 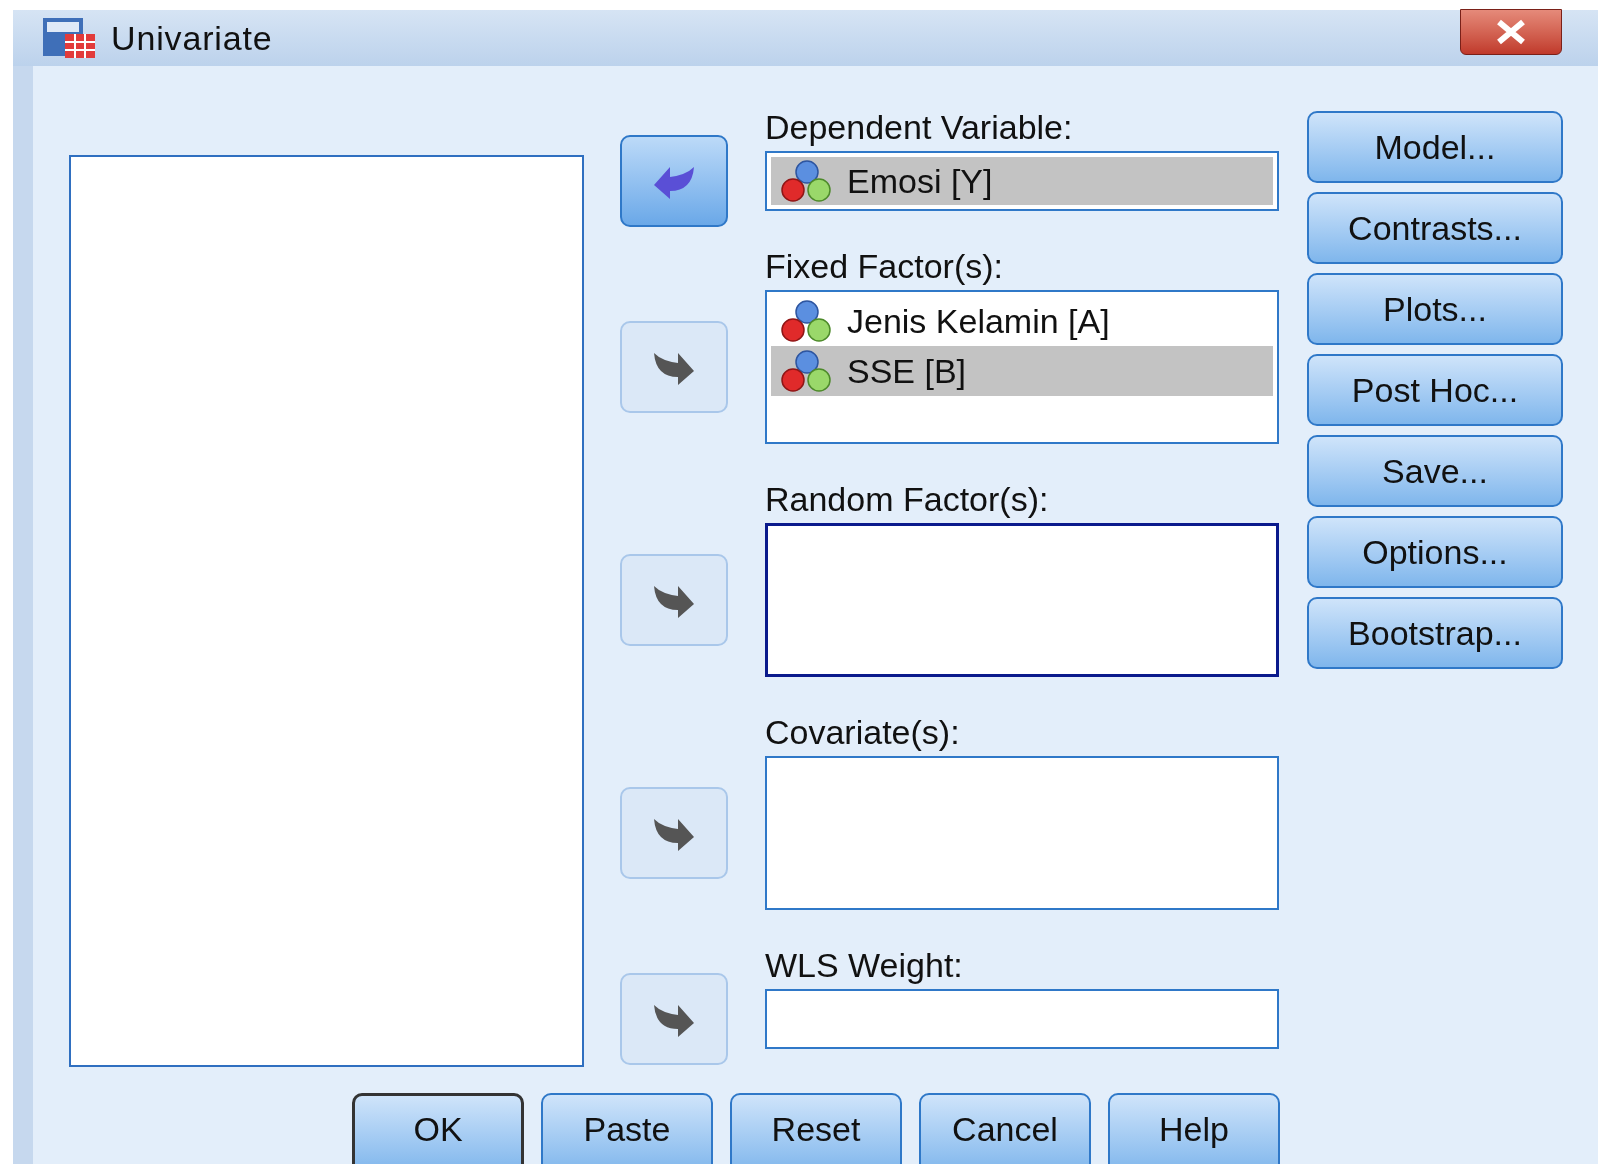 What do you see at coordinates (907, 371) in the screenshot?
I see `variable-name: SSE [B]` at bounding box center [907, 371].